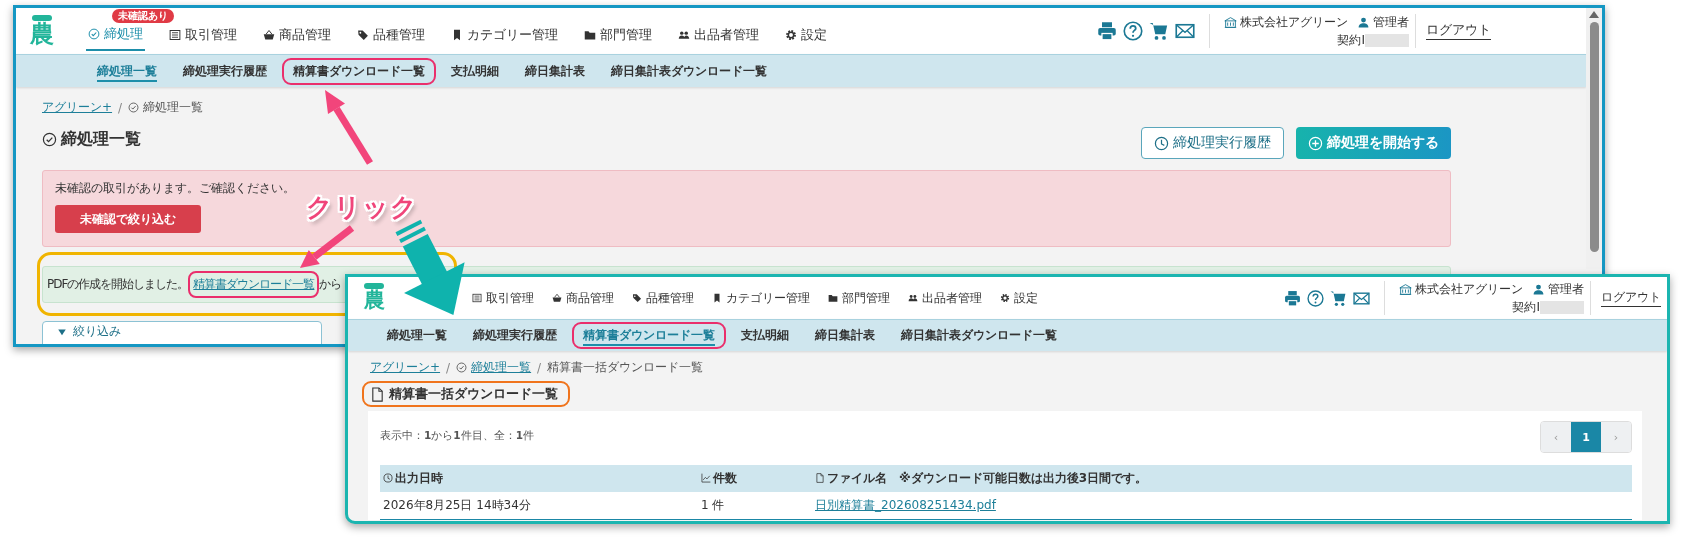 This screenshot has height=547, width=1683. What do you see at coordinates (539, 478) in the screenshot?
I see `column-header: 出力日時` at bounding box center [539, 478].